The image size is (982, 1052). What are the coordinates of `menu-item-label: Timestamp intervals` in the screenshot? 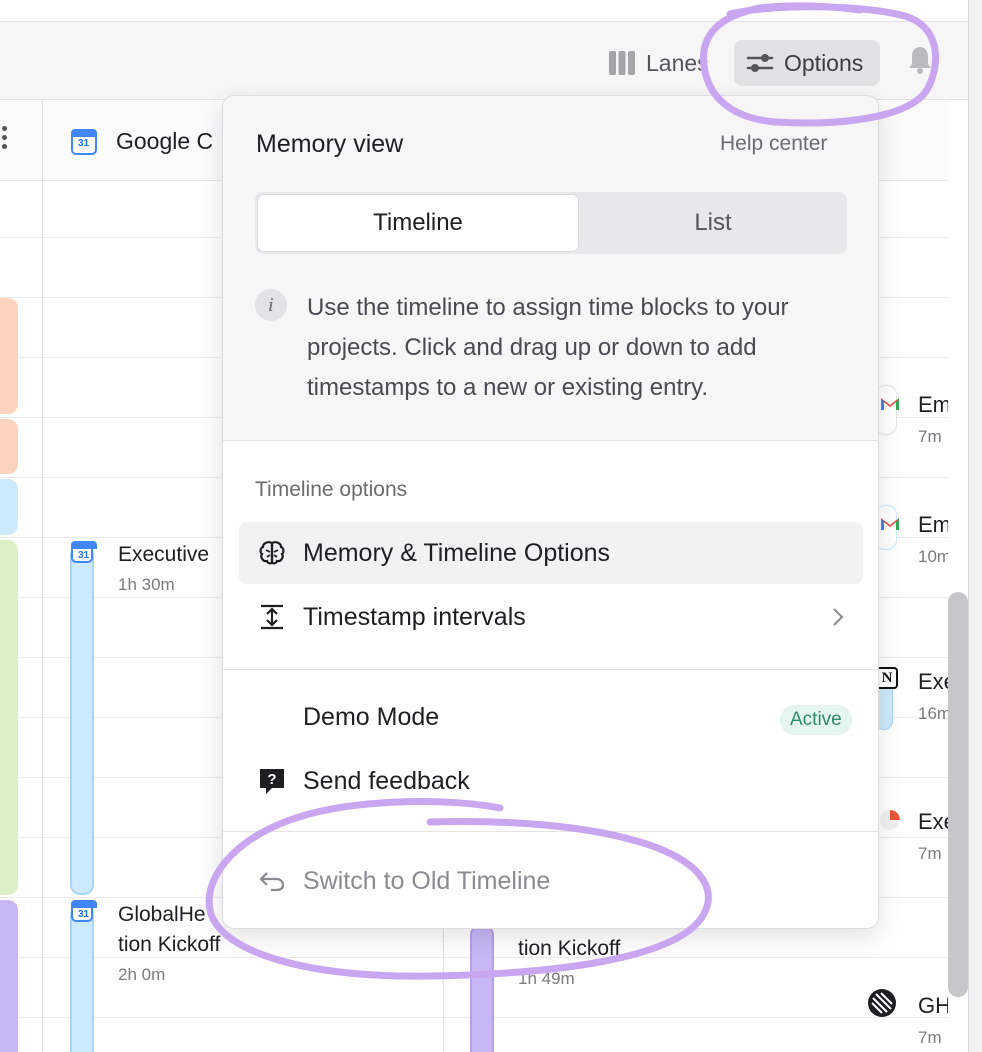 It's located at (414, 616).